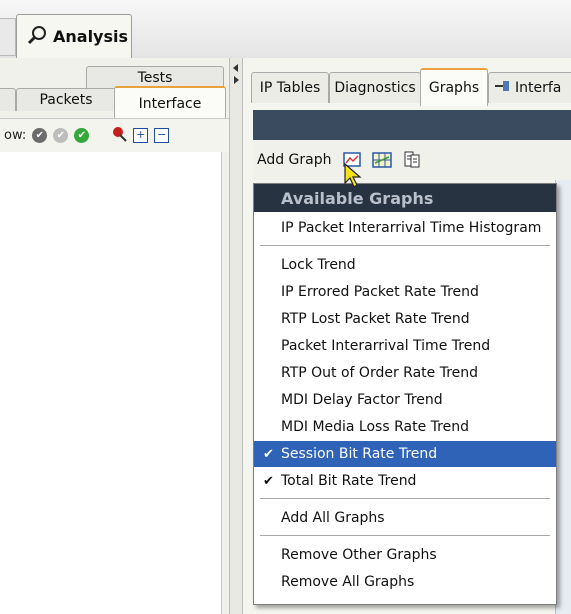 Image resolution: width=571 pixels, height=614 pixels. Describe the element at coordinates (380, 292) in the screenshot. I see `menu-item-label: IP Errored Packet Rate Trend` at that location.